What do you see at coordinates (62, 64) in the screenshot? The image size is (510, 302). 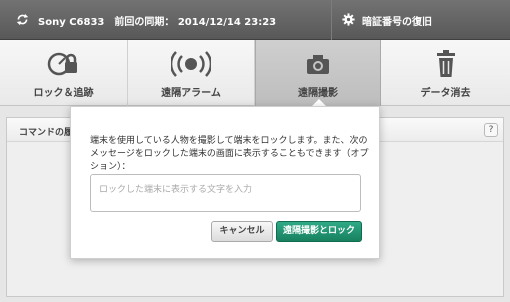 I see `lock-locate-icon` at bounding box center [62, 64].